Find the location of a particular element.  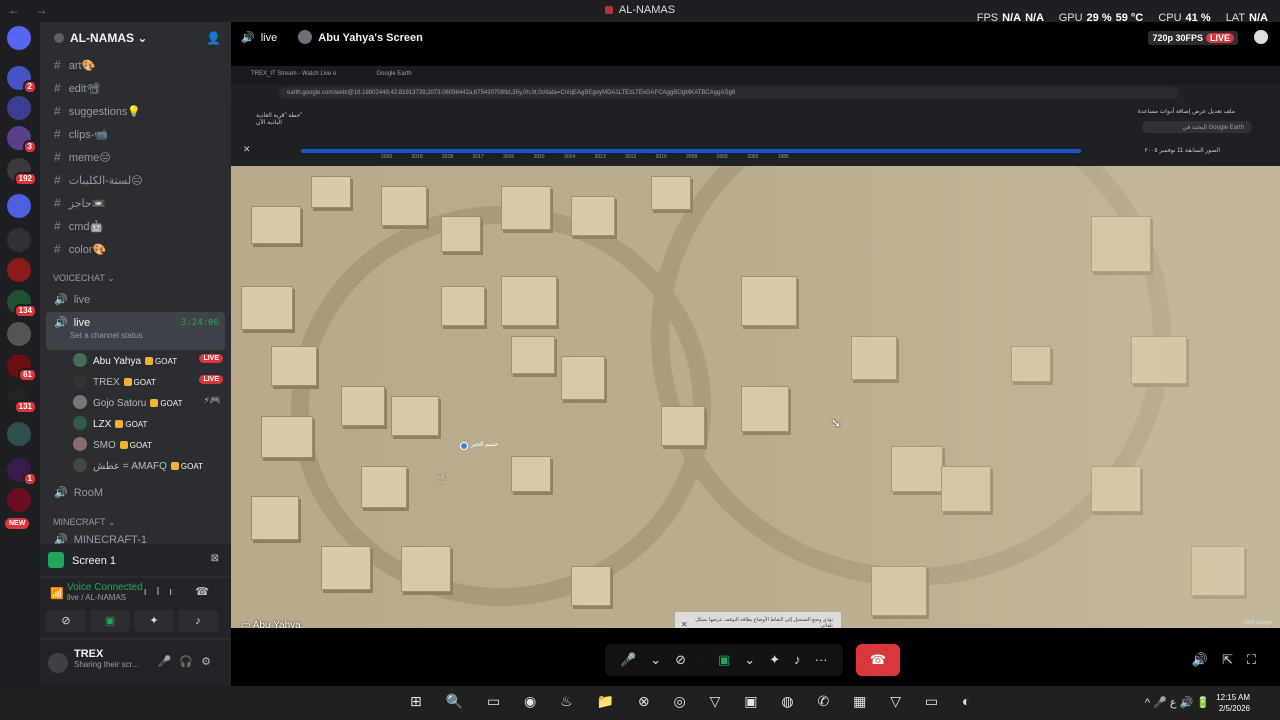

server-icon: 134 is located at coordinates (22, 304).